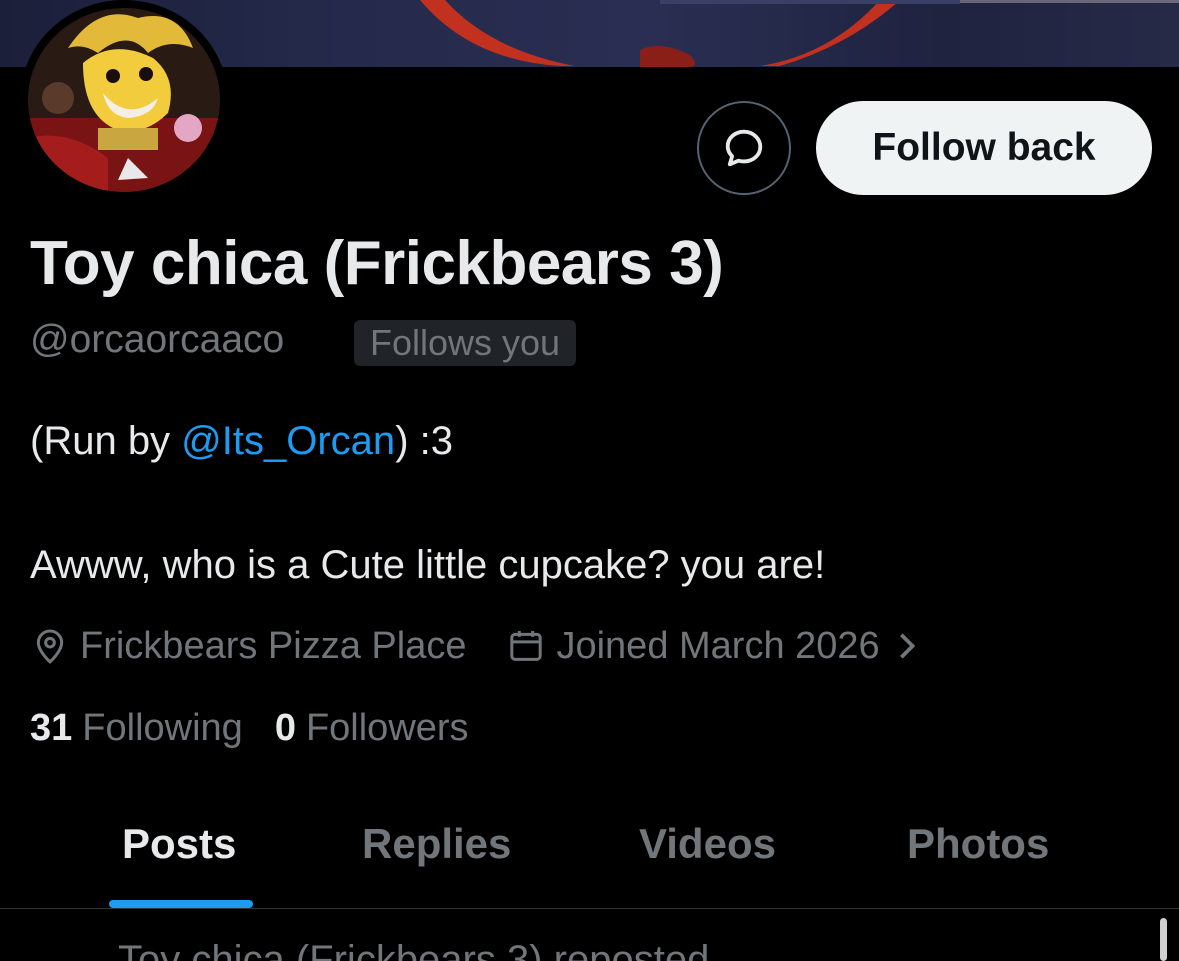 This screenshot has height=961, width=1179. What do you see at coordinates (285, 728) in the screenshot?
I see `followers-count: 0` at bounding box center [285, 728].